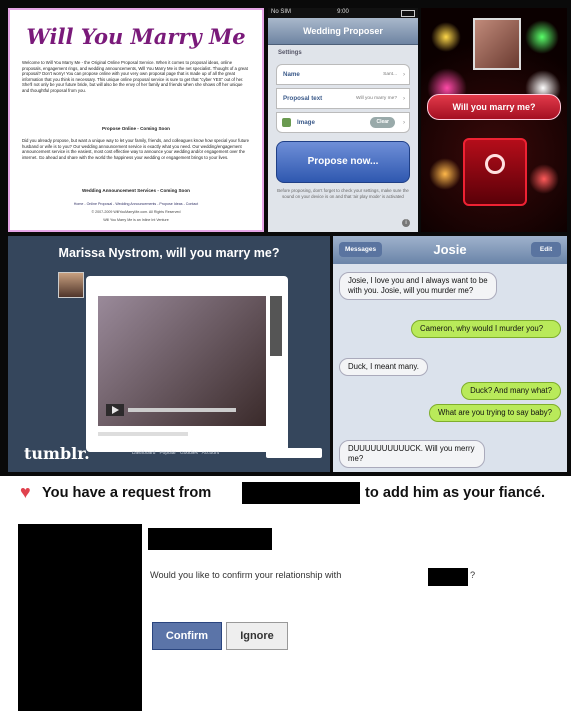  I want to click on video-player, so click(182, 361).